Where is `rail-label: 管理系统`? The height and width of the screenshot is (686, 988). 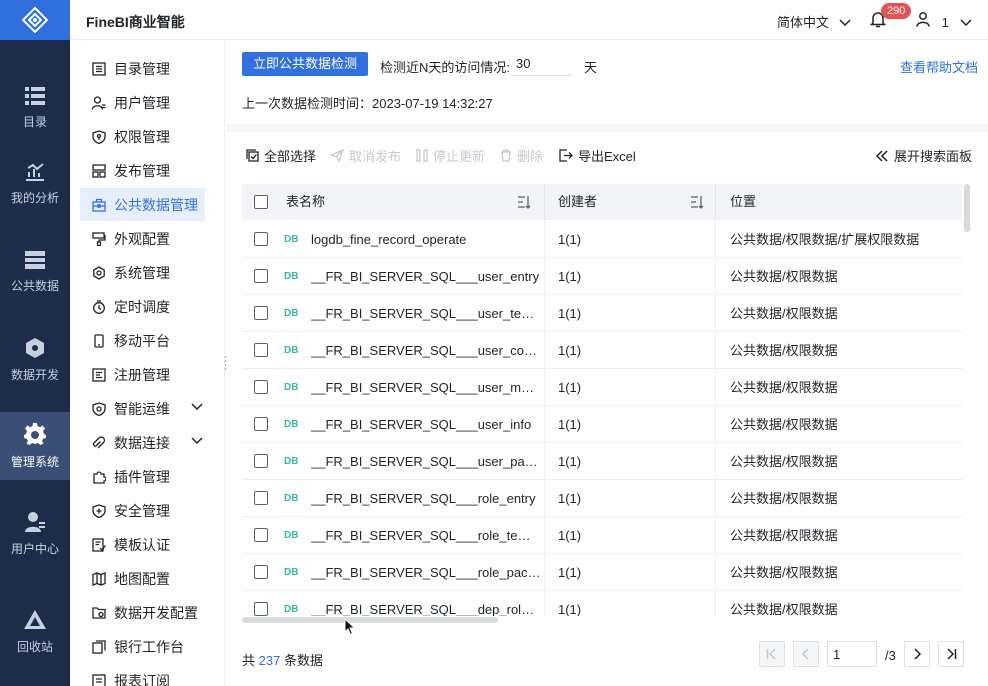 rail-label: 管理系统 is located at coordinates (34, 461).